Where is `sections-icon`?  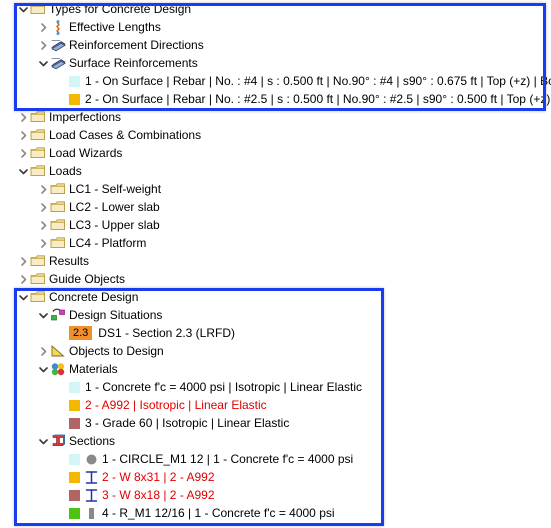 sections-icon is located at coordinates (57, 441).